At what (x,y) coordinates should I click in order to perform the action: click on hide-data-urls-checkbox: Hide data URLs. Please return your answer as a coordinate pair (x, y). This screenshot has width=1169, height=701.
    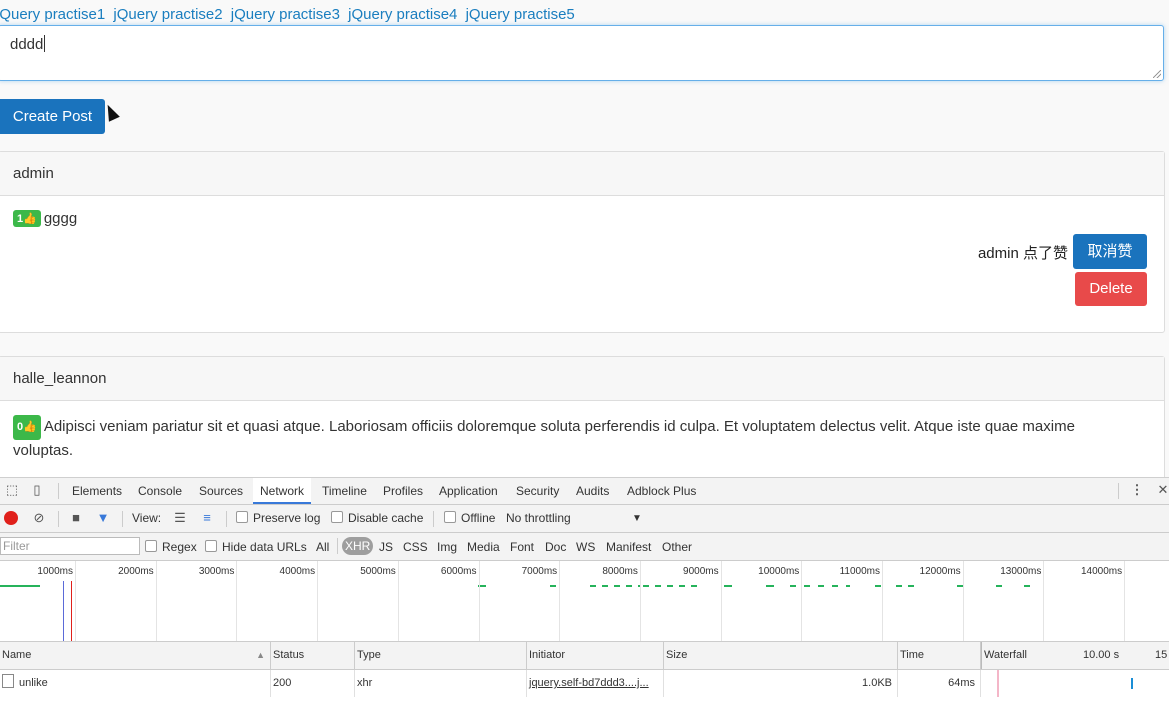
    Looking at the image, I should click on (256, 547).